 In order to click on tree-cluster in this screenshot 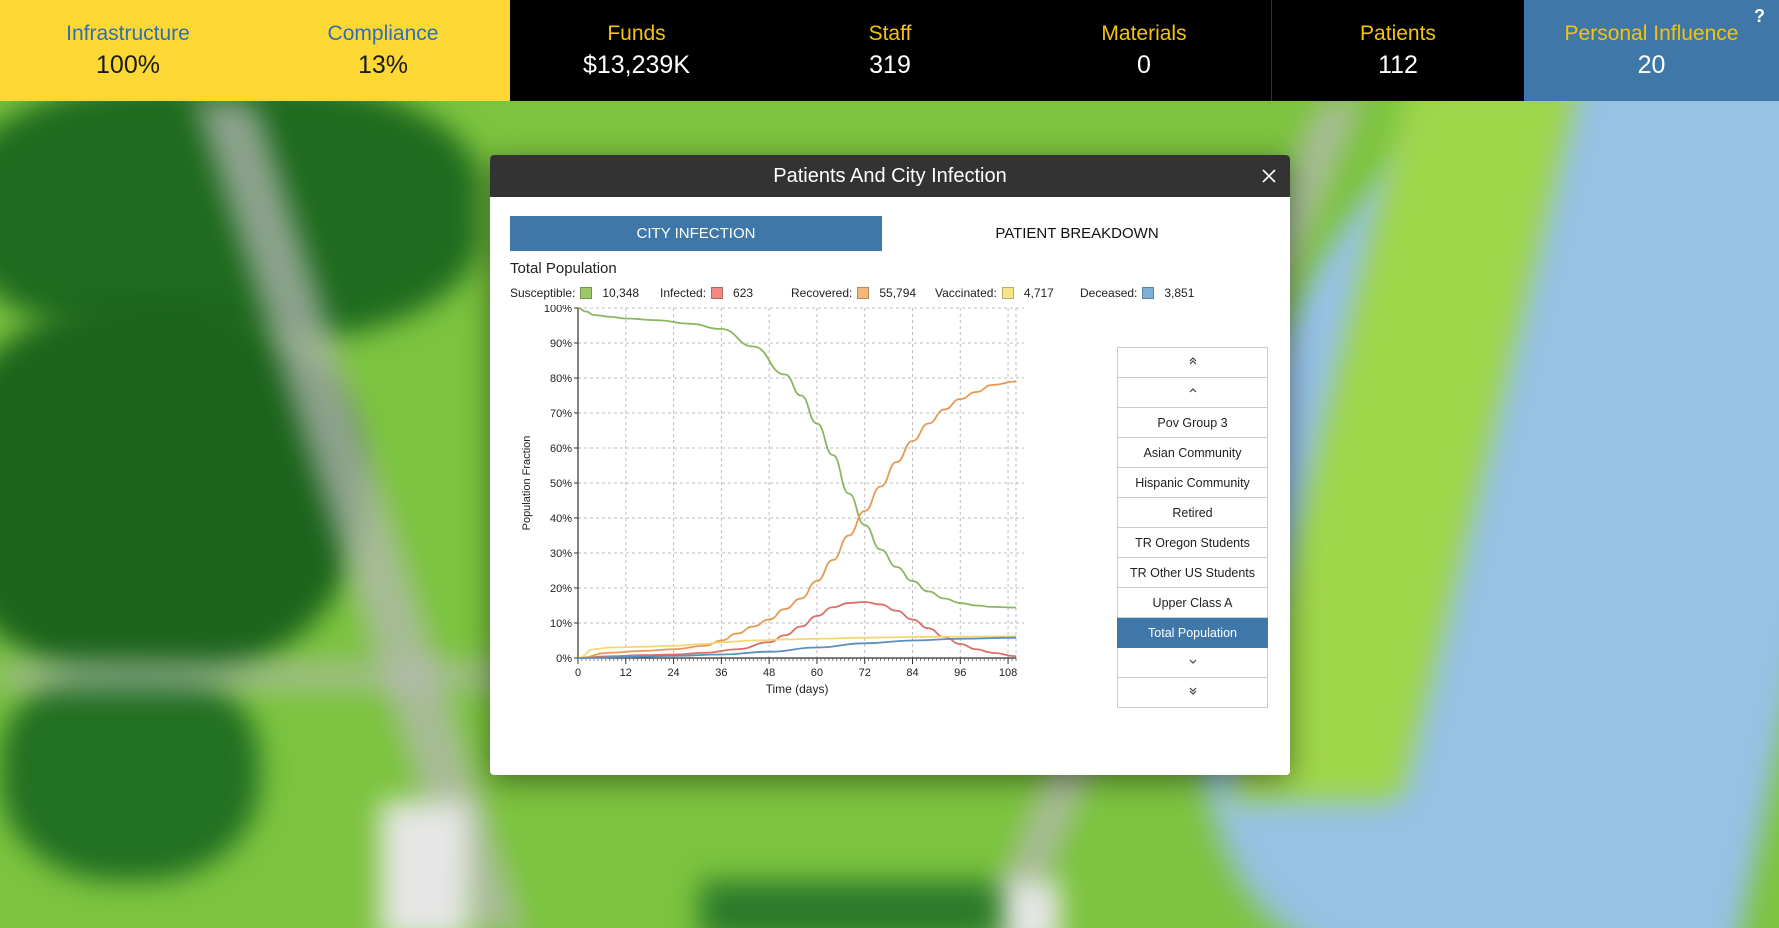, I will do `click(850, 904)`.